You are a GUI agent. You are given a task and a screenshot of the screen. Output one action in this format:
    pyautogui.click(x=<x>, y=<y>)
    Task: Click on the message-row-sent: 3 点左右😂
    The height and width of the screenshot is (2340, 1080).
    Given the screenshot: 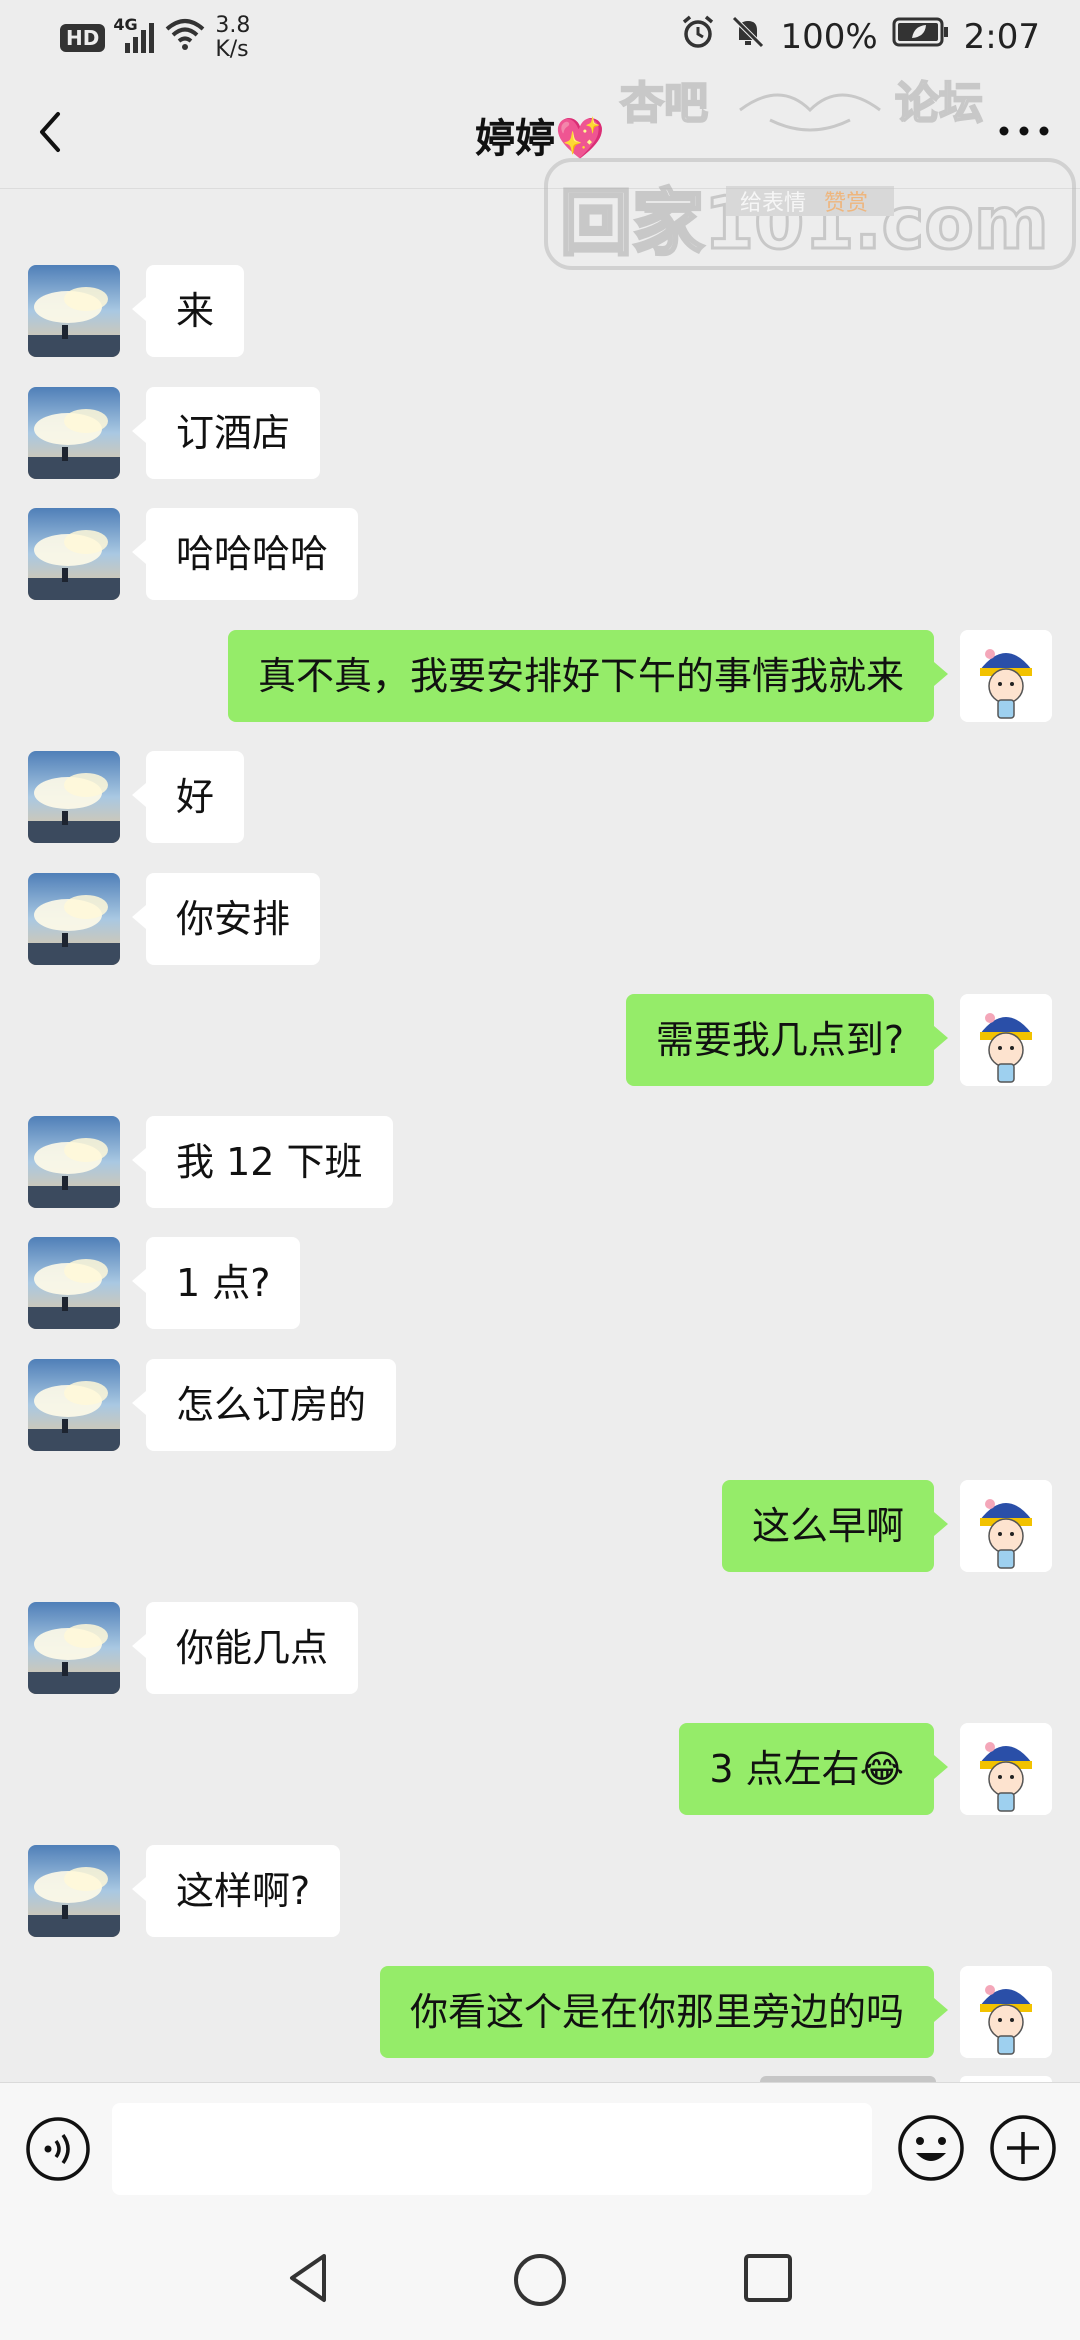 What is the action you would take?
    pyautogui.click(x=540, y=1769)
    